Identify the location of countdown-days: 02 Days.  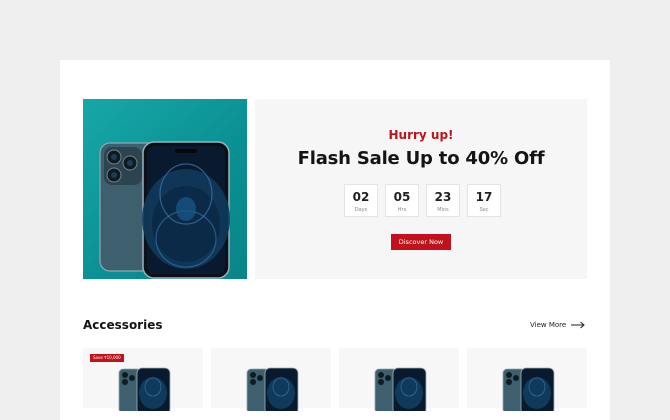
(361, 200).